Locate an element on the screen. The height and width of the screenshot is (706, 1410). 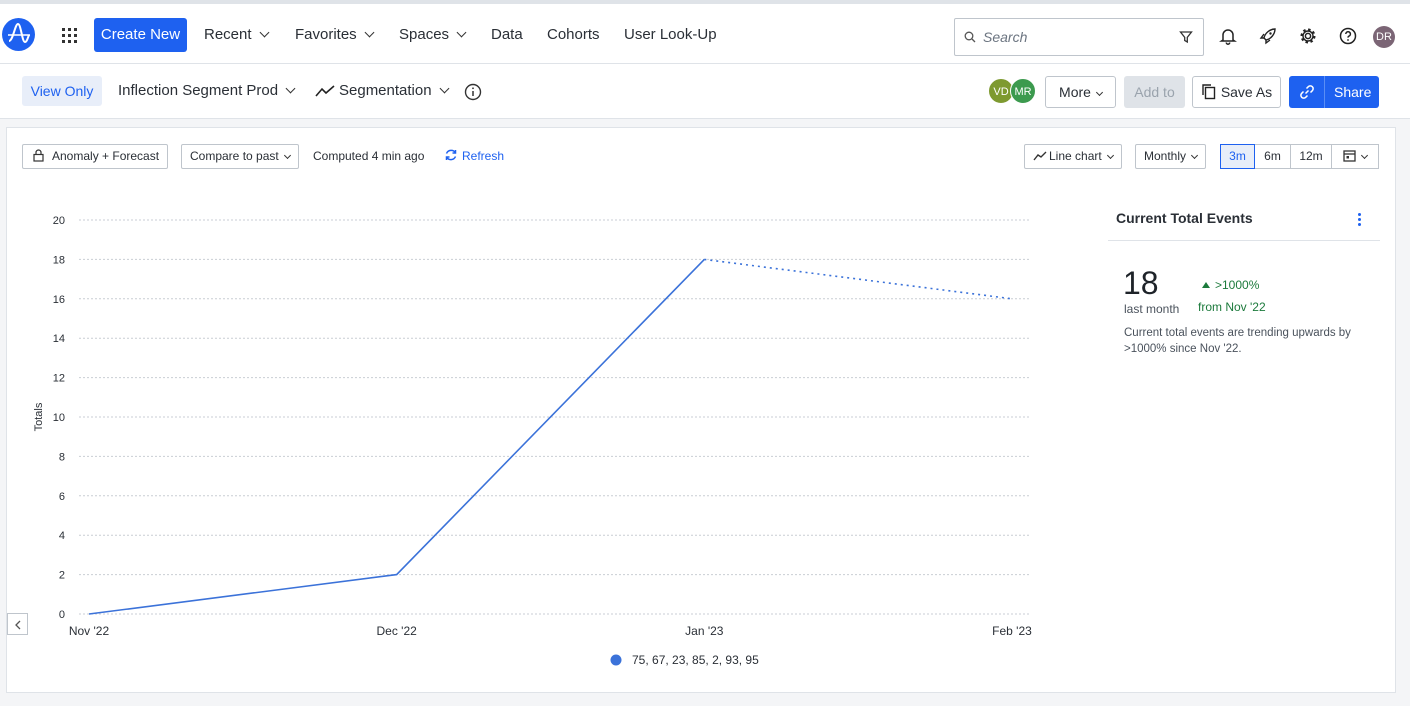
legend-swatch is located at coordinates (616, 660).